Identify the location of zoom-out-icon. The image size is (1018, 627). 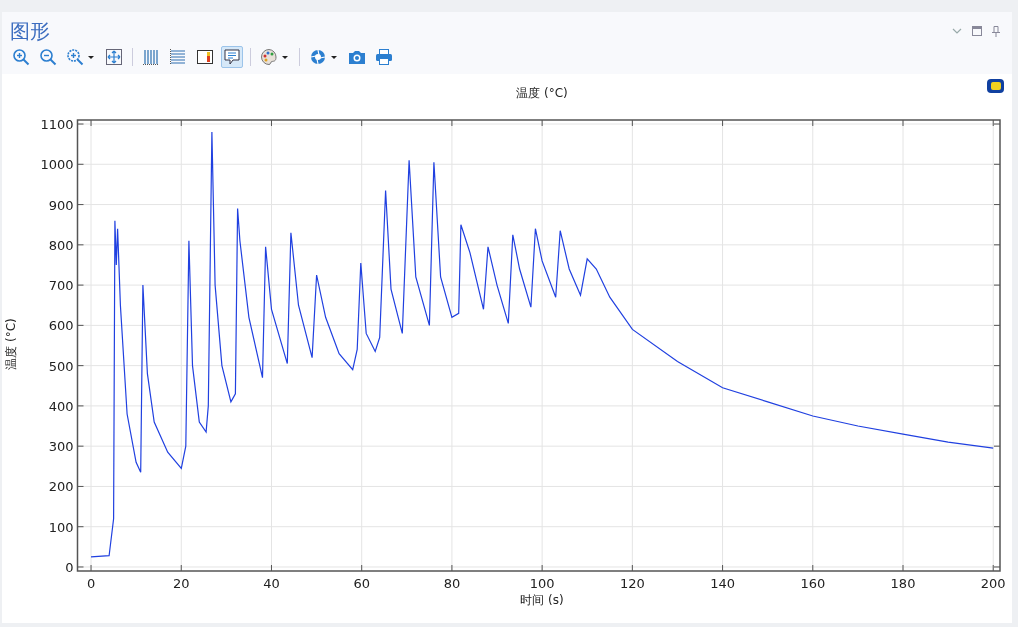
(48, 57).